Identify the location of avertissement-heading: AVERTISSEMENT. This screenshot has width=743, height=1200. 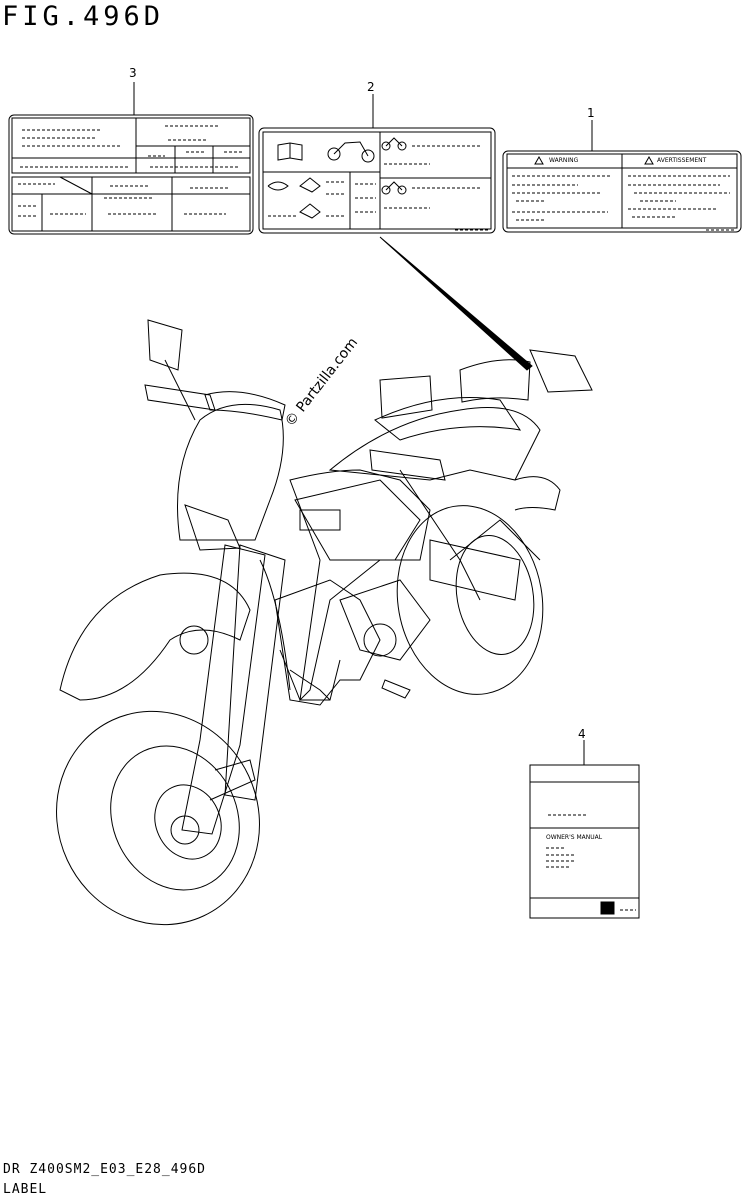
(682, 160).